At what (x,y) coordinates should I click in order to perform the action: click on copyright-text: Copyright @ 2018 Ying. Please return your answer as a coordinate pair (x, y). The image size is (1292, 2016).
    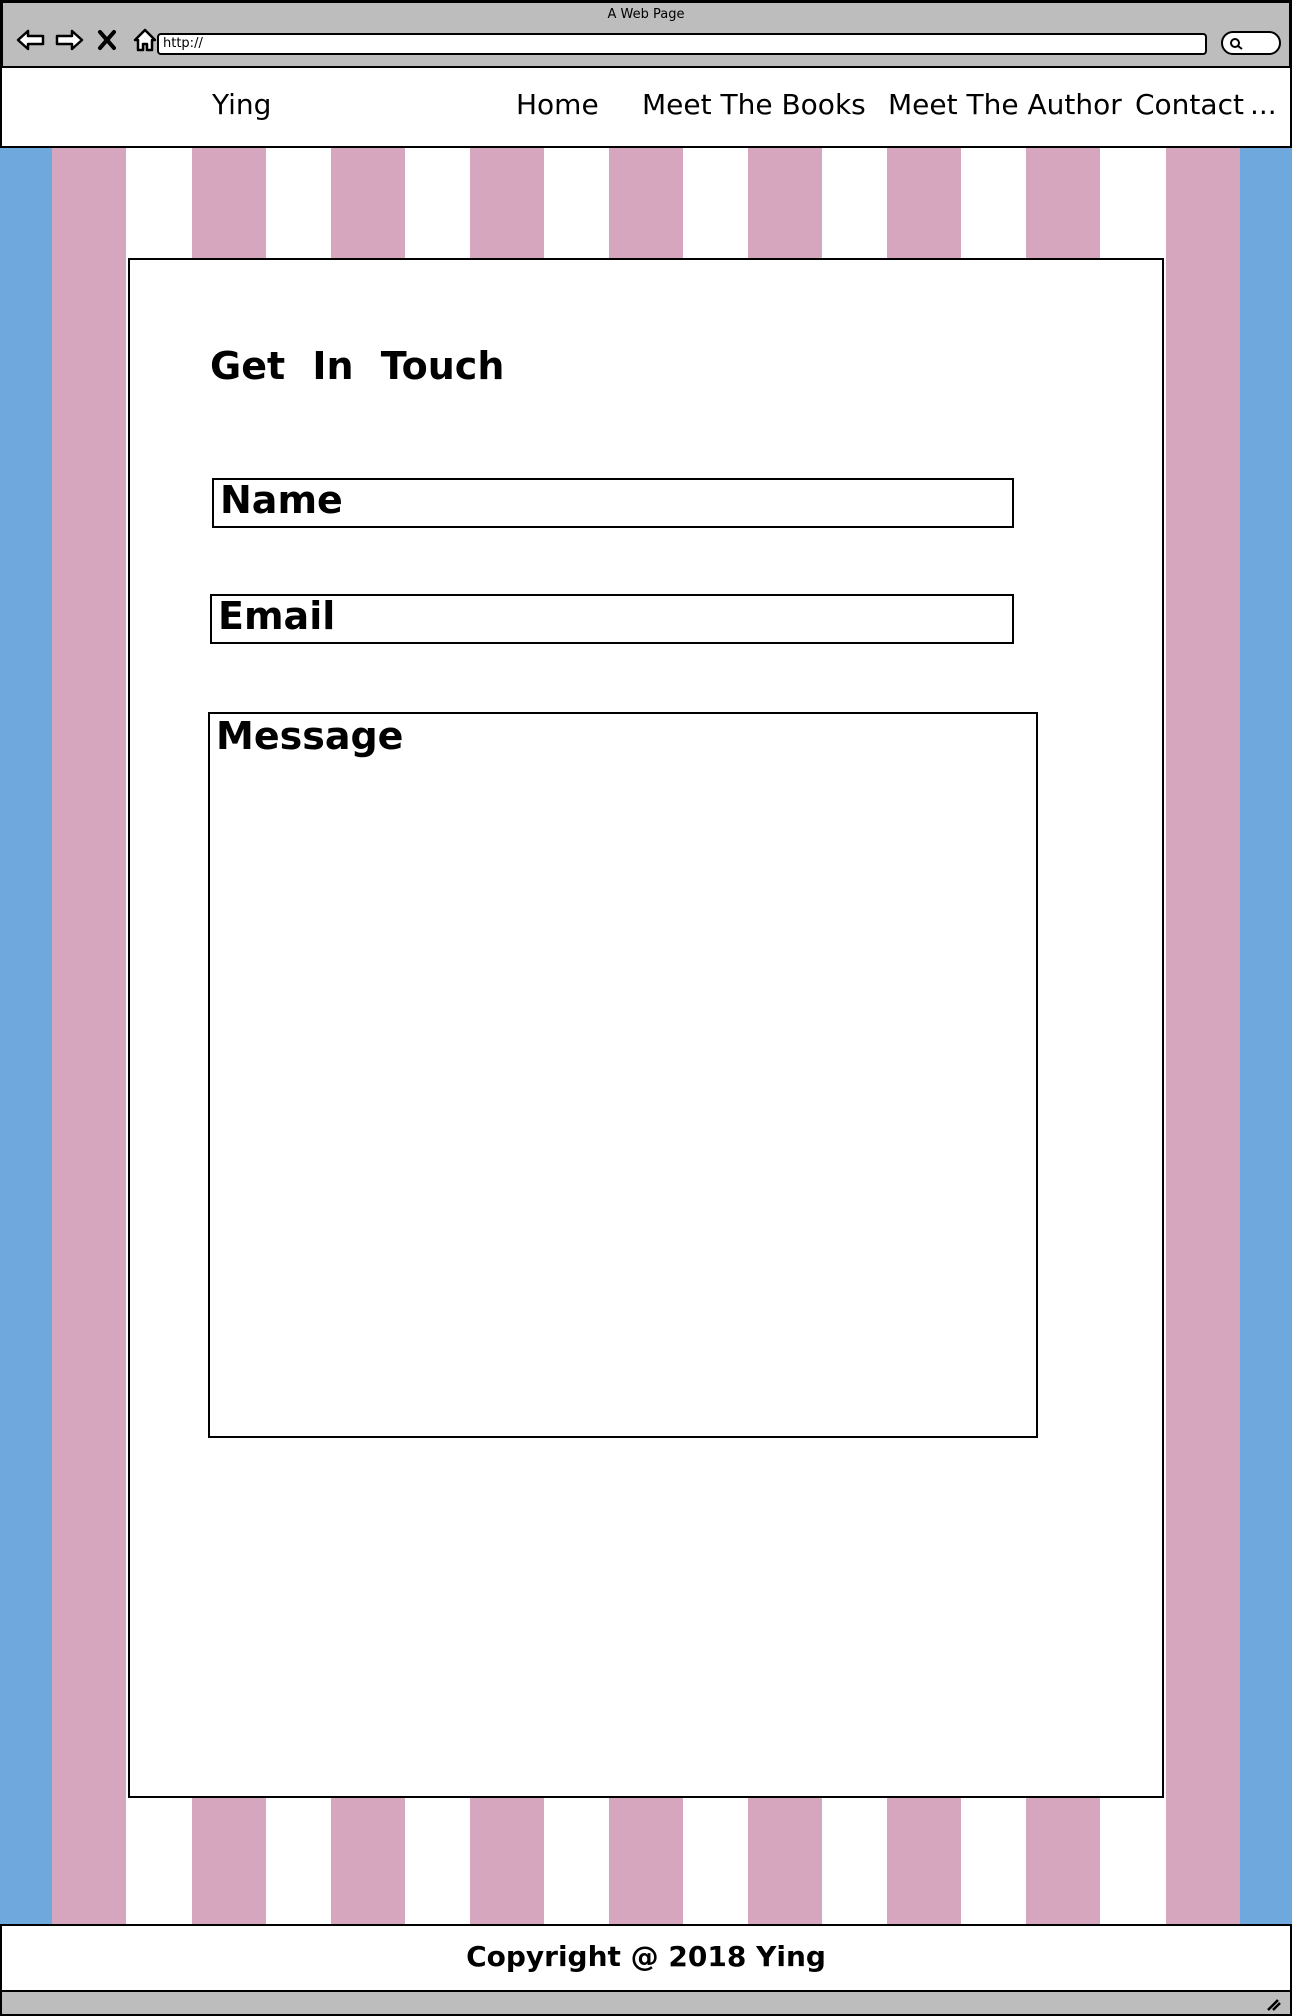
    Looking at the image, I should click on (646, 1956).